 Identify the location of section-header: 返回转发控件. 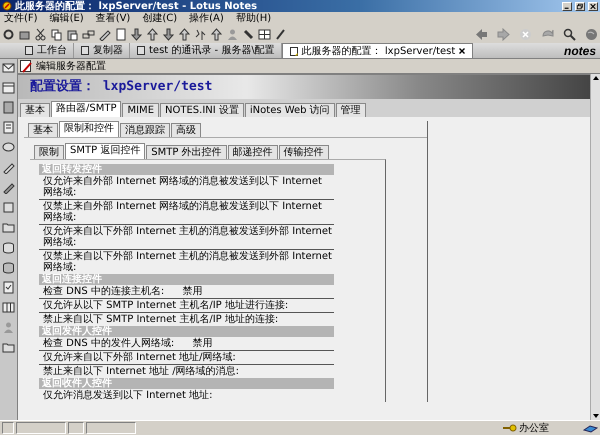
(186, 169).